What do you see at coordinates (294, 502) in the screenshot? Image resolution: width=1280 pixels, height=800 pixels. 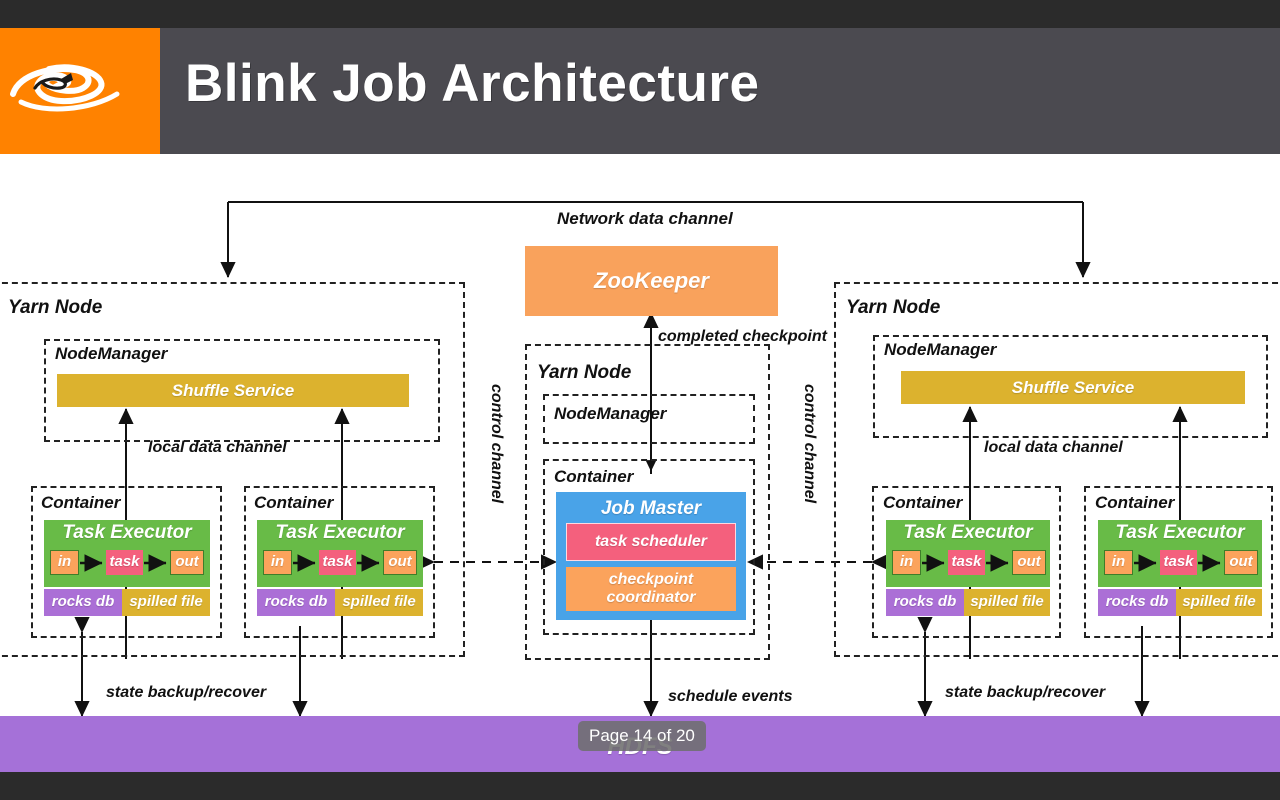 I see `left-container-2-label: Container` at bounding box center [294, 502].